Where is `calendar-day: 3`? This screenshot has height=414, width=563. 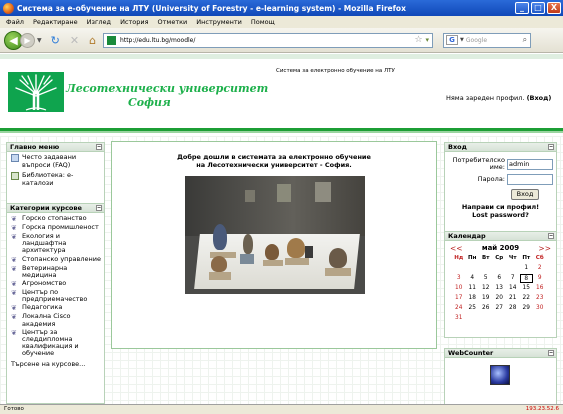 calendar-day: 3 is located at coordinates (459, 278).